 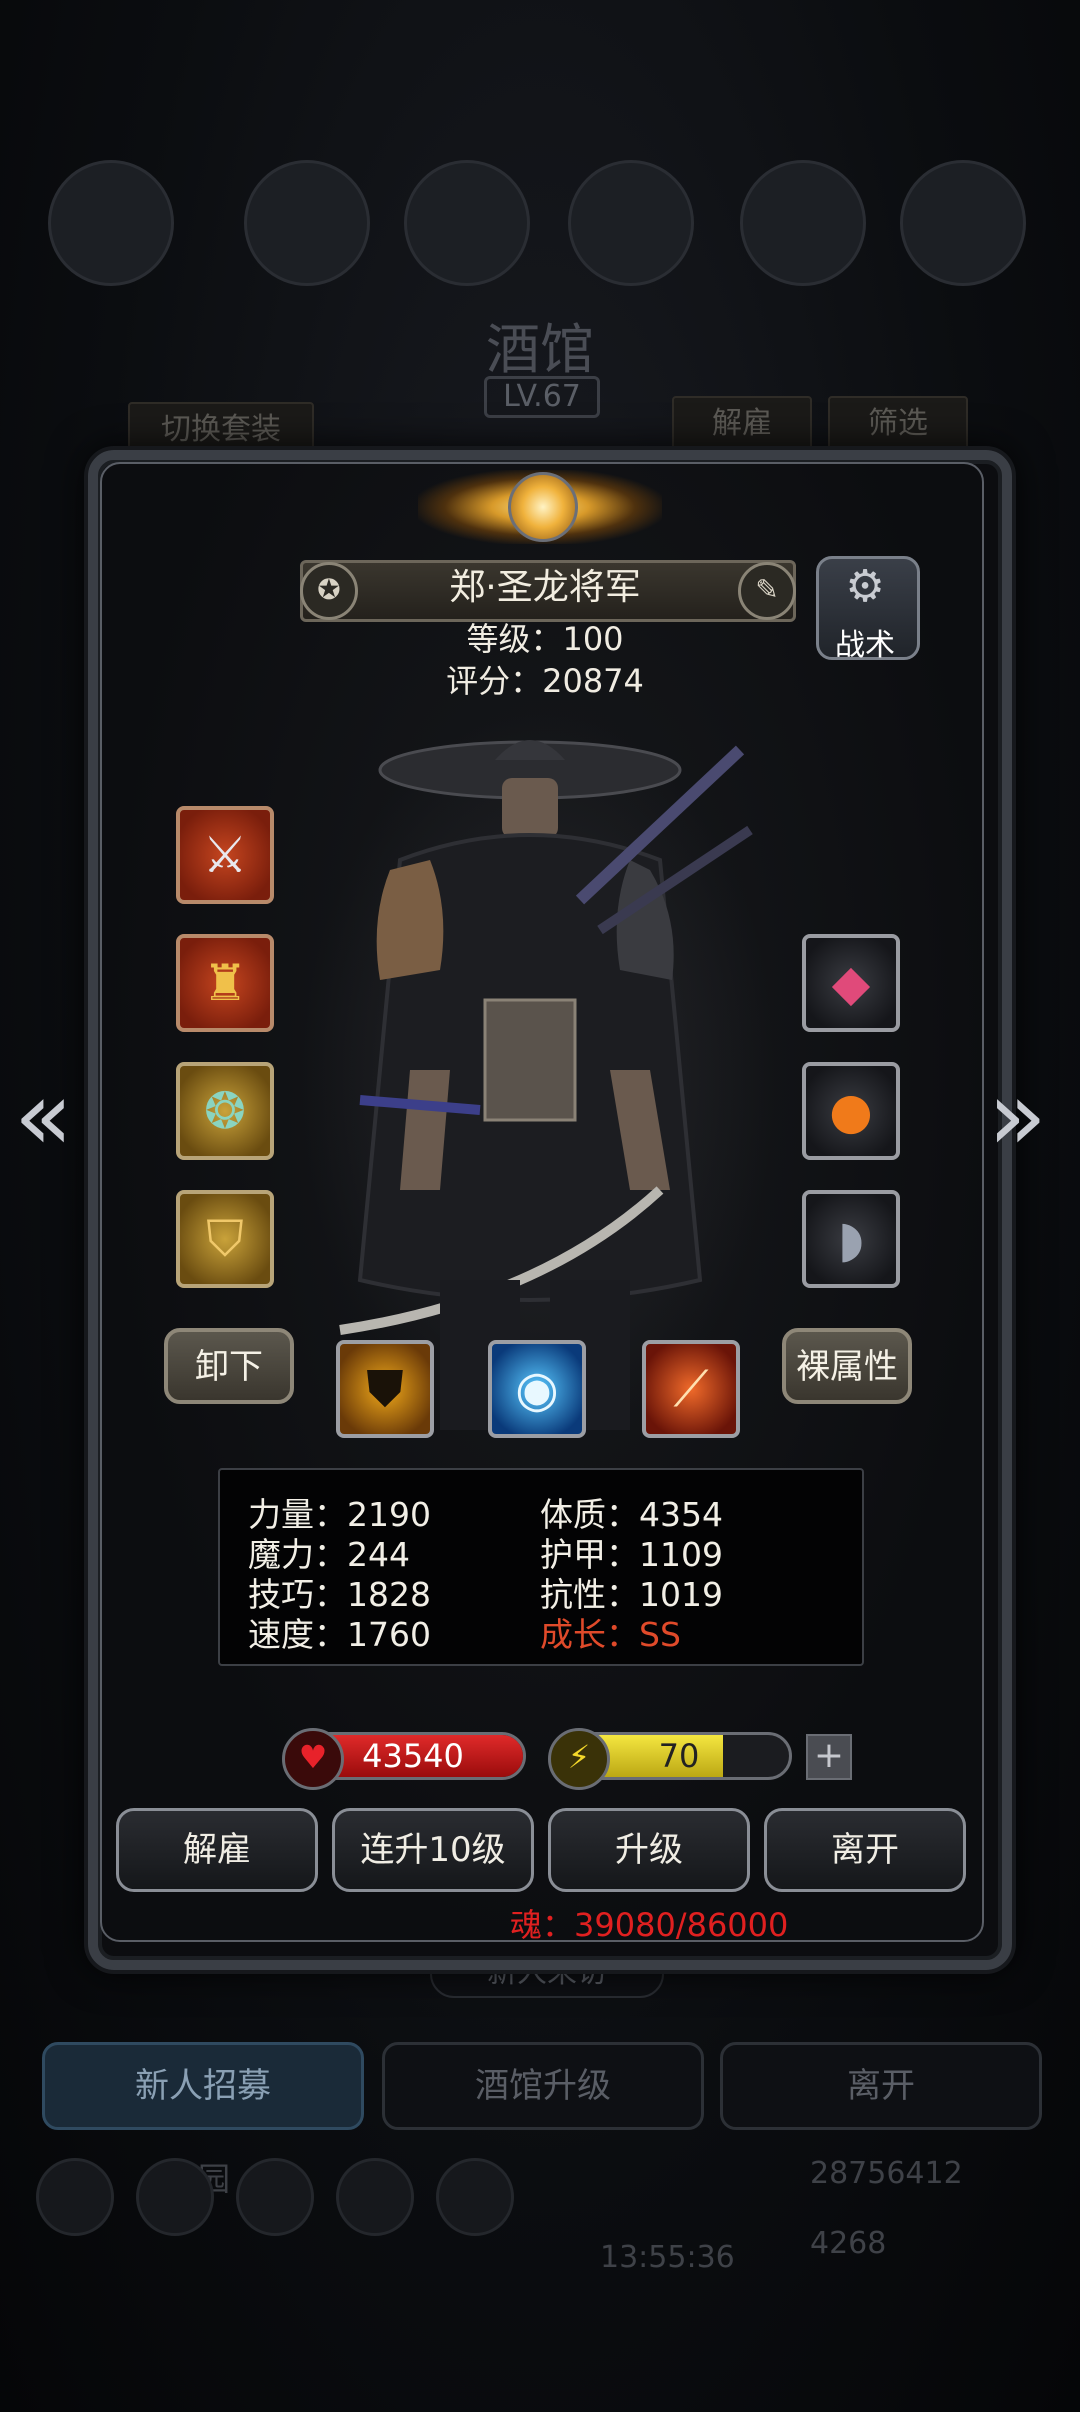 What do you see at coordinates (217, 1850) in the screenshot?
I see `dismiss-hero-button: 解雇` at bounding box center [217, 1850].